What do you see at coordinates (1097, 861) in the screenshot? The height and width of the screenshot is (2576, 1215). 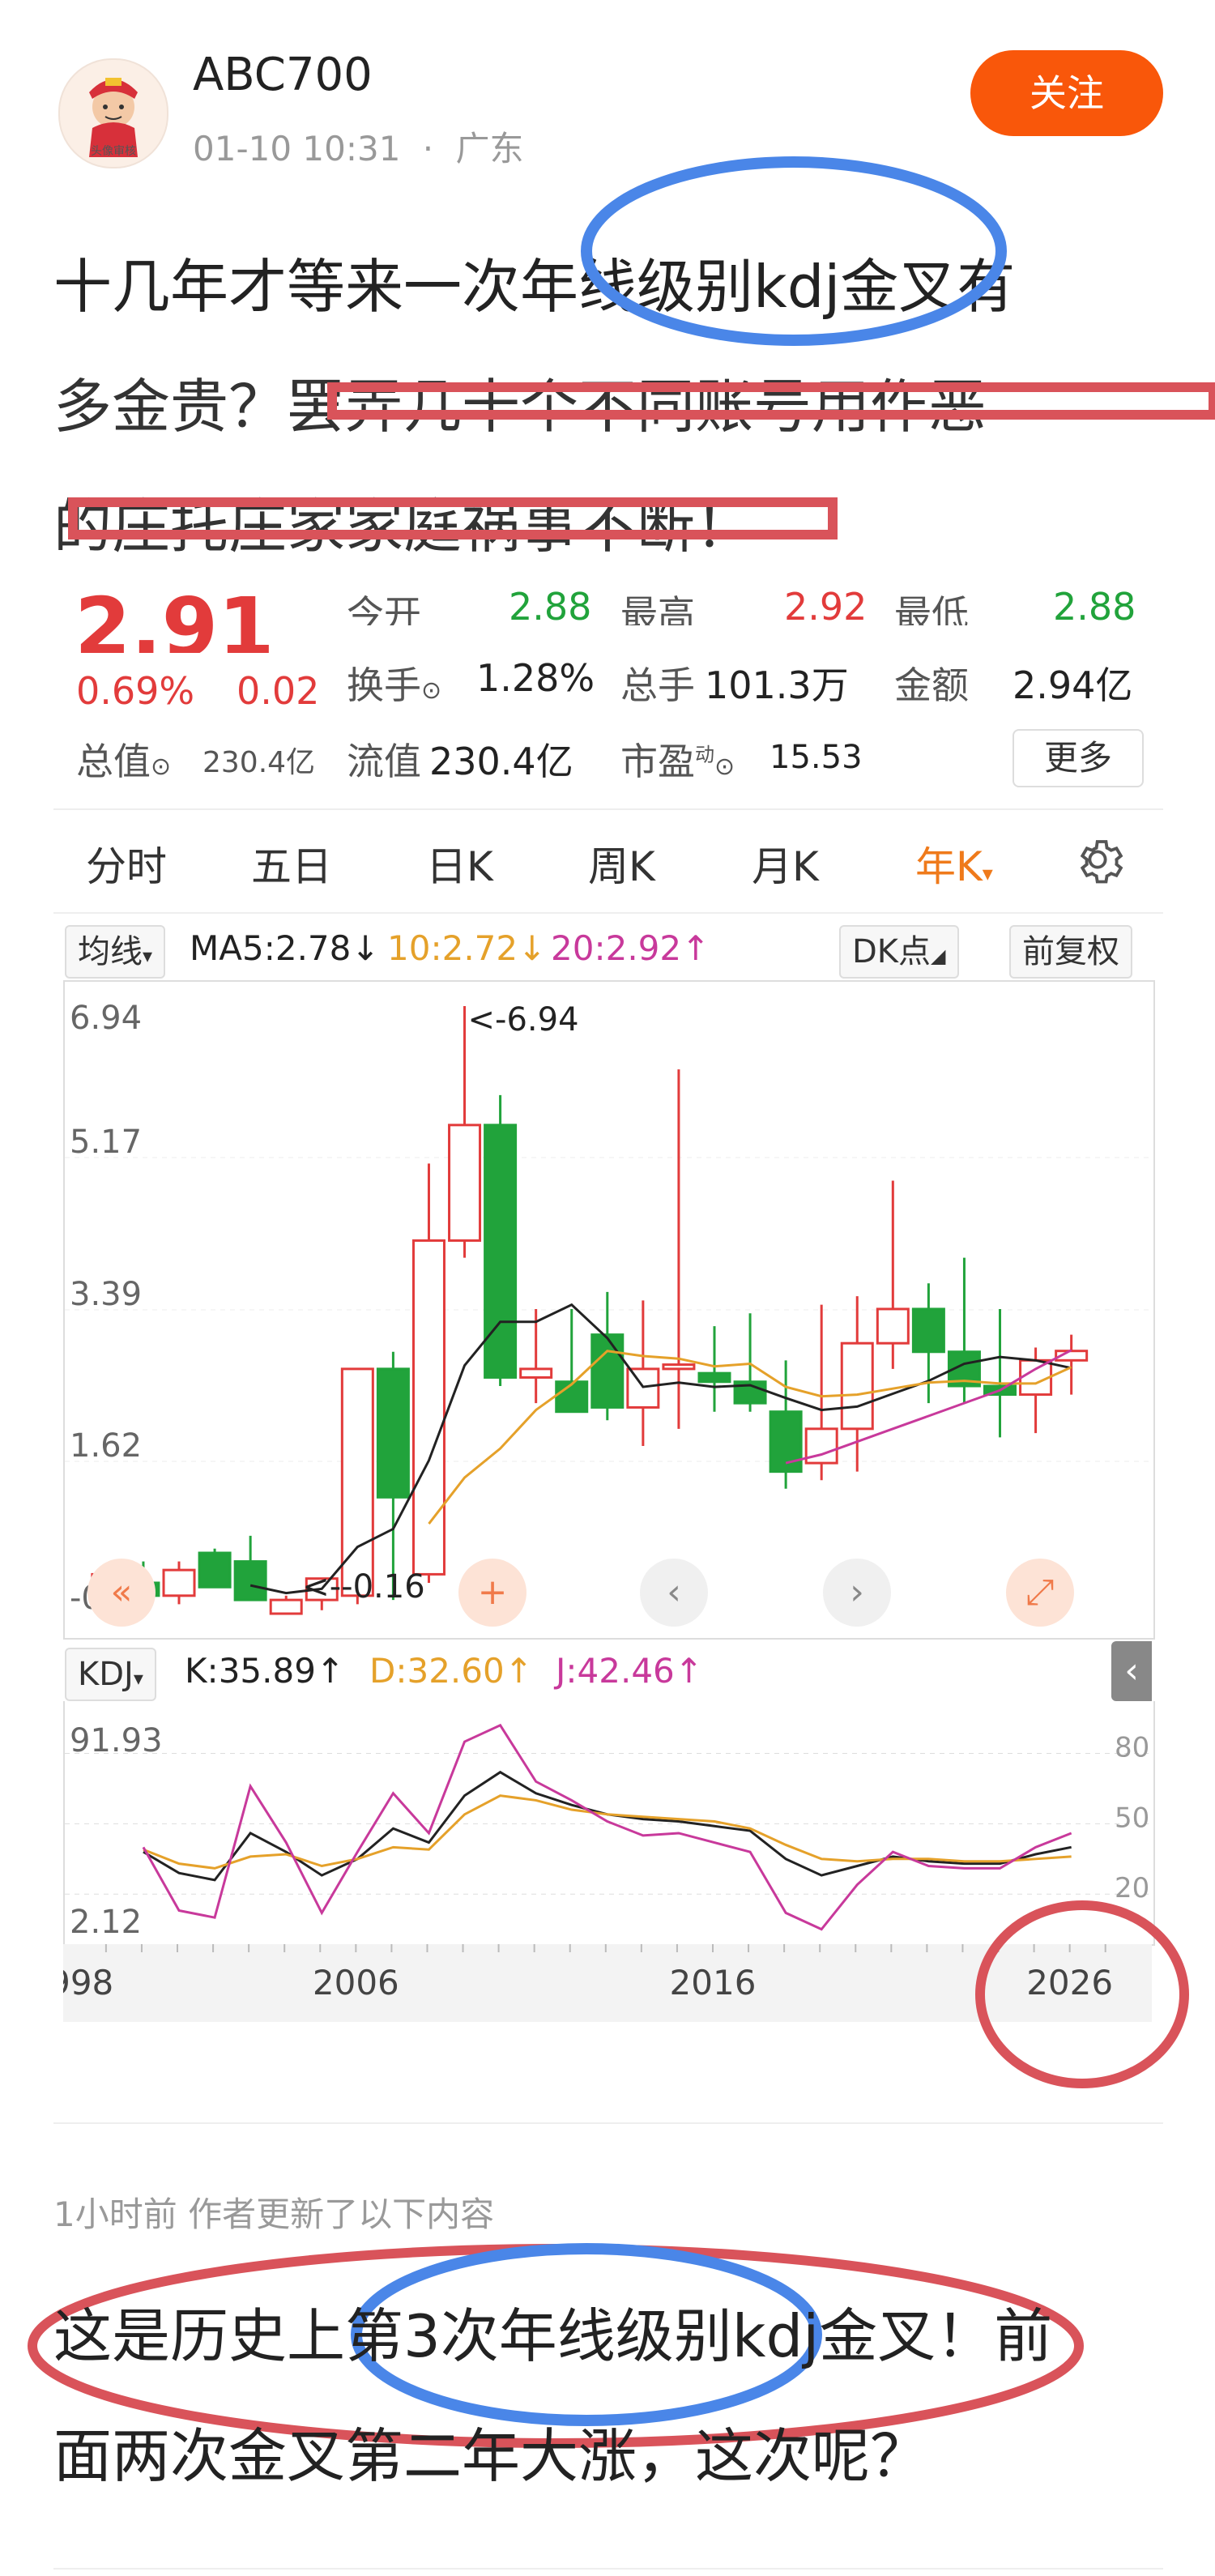 I see `settings-icon` at bounding box center [1097, 861].